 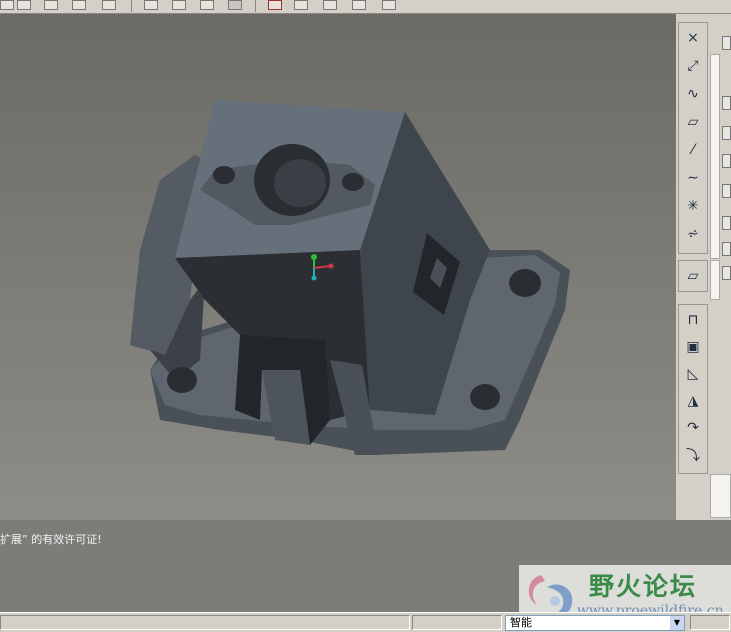 What do you see at coordinates (693, 150) in the screenshot?
I see `datum-axis-icon: ⁄` at bounding box center [693, 150].